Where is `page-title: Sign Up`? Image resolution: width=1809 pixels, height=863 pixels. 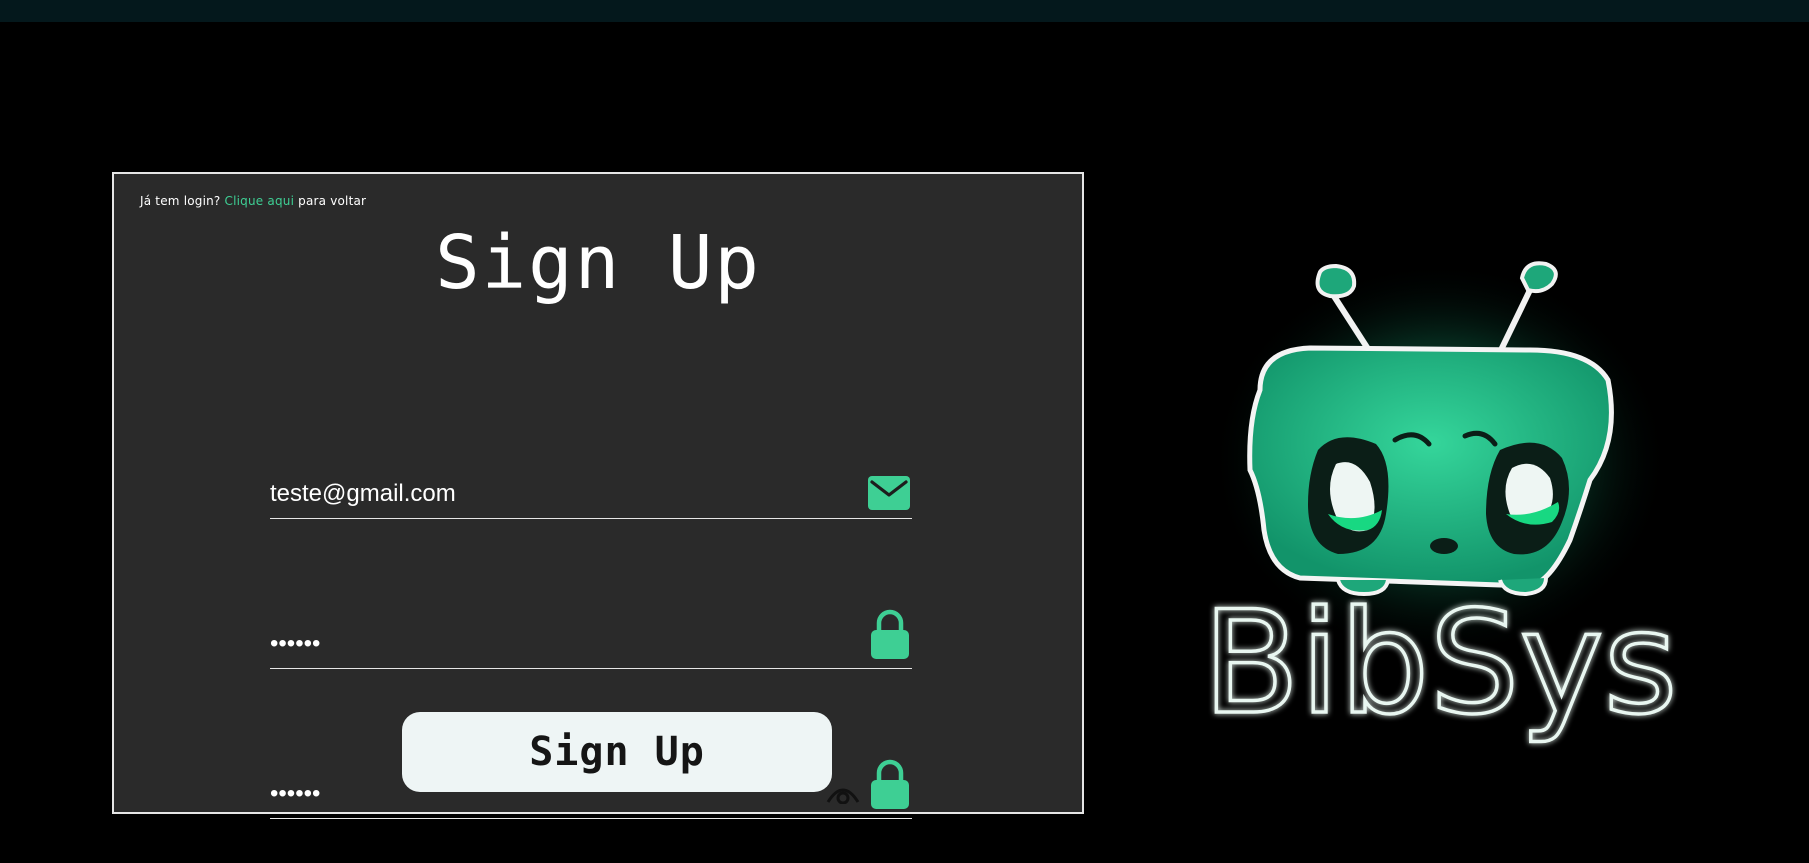
page-title: Sign Up is located at coordinates (598, 263).